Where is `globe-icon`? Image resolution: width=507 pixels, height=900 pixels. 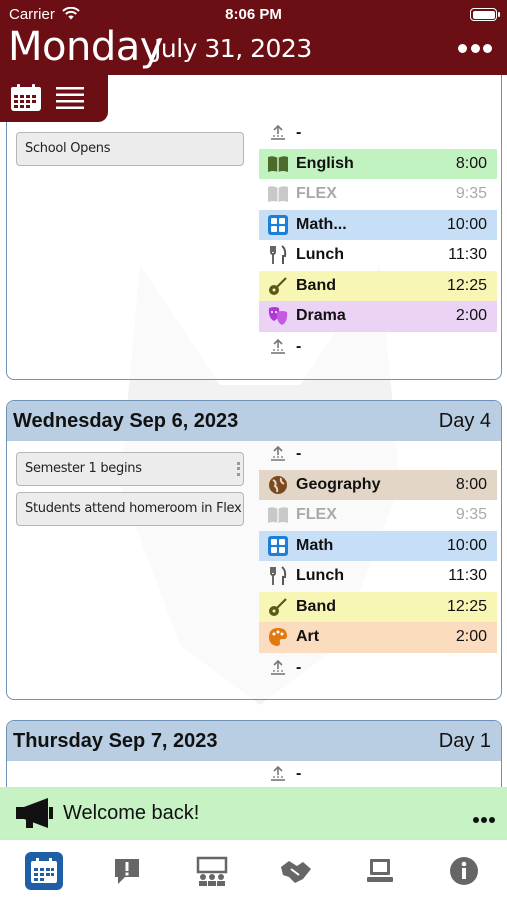
globe-icon is located at coordinates (278, 485).